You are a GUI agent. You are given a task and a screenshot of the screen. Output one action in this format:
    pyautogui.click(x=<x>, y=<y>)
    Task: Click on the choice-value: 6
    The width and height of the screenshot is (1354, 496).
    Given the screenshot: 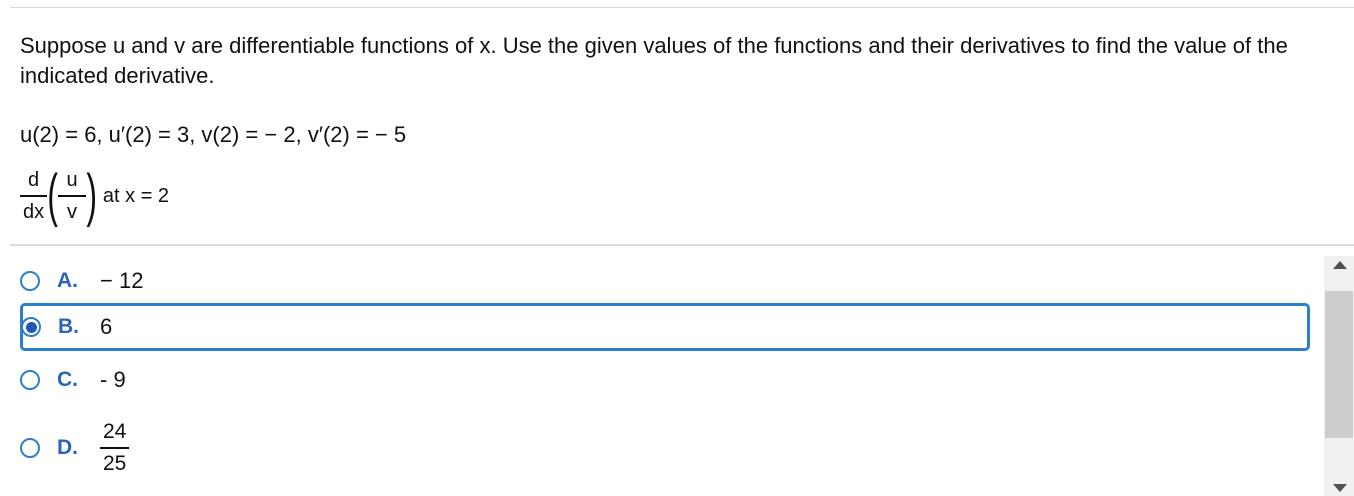 What is the action you would take?
    pyautogui.click(x=106, y=326)
    